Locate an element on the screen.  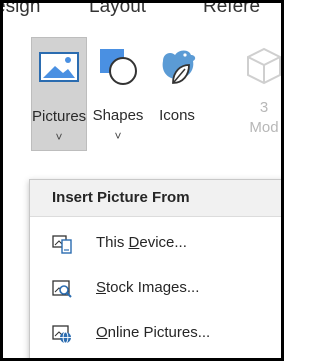
device-icon is located at coordinates (62, 244).